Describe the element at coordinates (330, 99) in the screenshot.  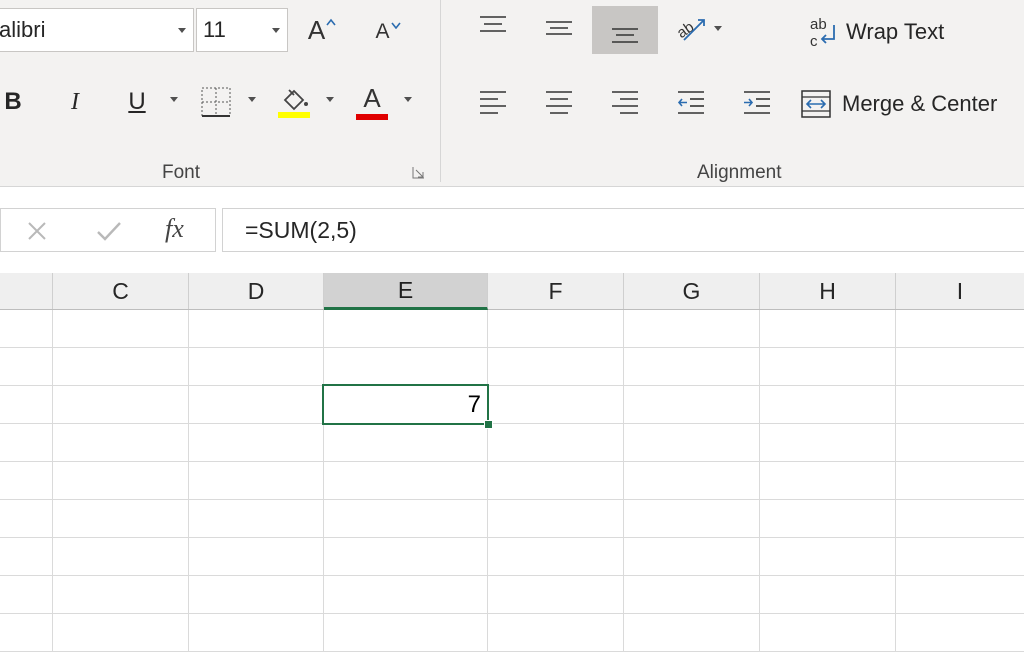
I see `fill-color-dropdown-icon` at that location.